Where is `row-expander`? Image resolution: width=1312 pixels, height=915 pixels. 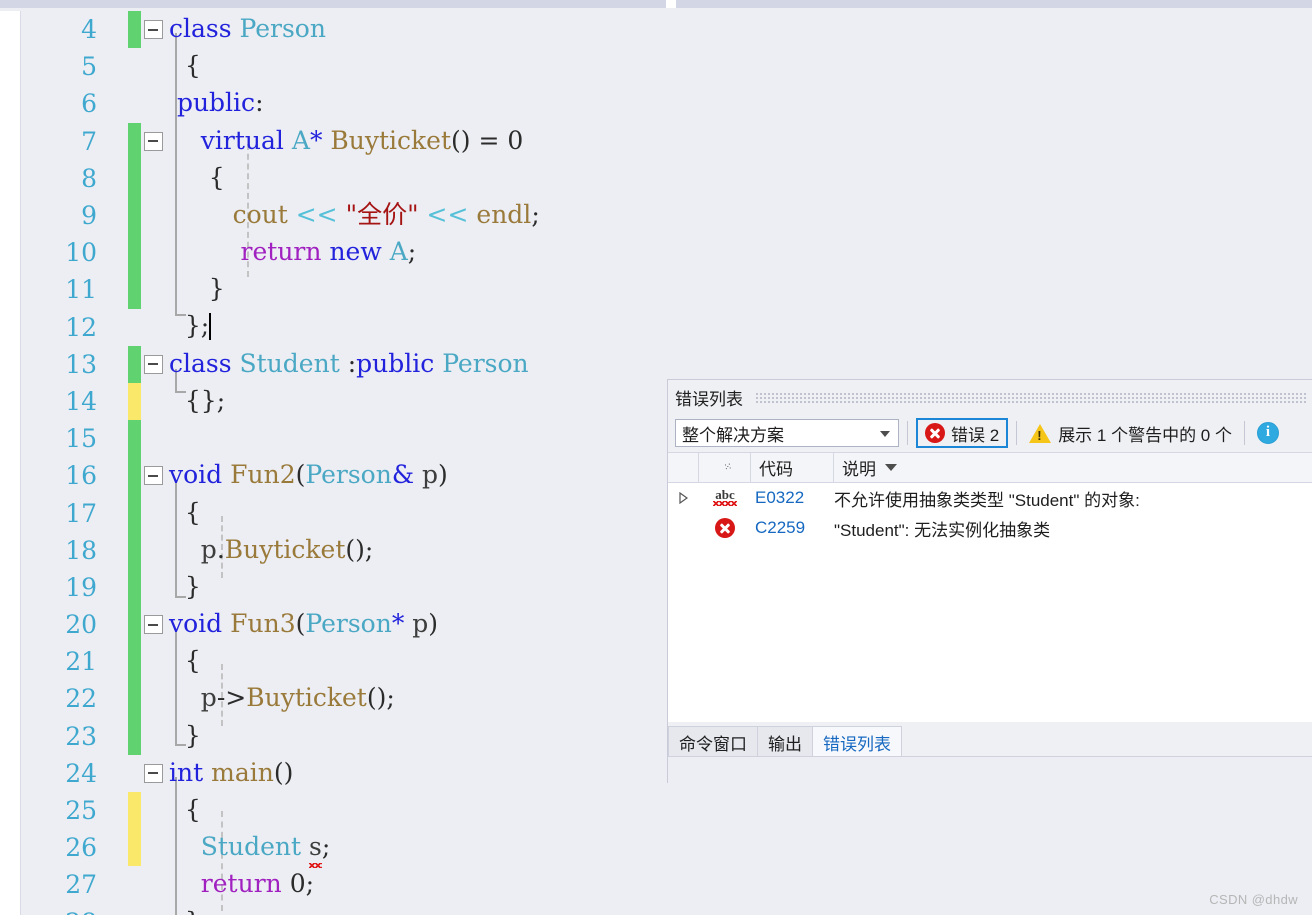 row-expander is located at coordinates (683, 498).